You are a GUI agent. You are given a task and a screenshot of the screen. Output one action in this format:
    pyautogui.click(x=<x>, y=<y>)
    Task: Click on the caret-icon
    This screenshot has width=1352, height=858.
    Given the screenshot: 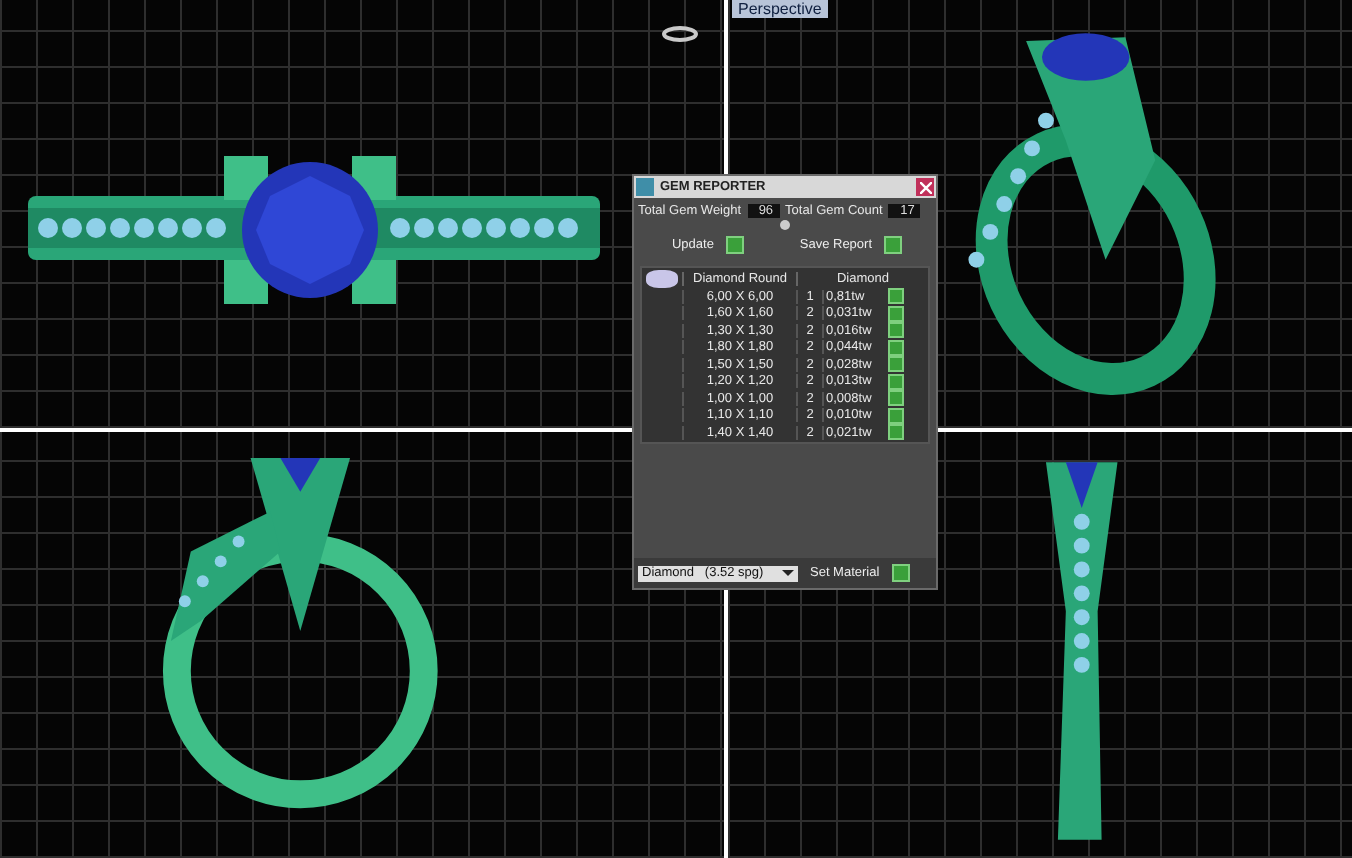 What is the action you would take?
    pyautogui.click(x=788, y=573)
    